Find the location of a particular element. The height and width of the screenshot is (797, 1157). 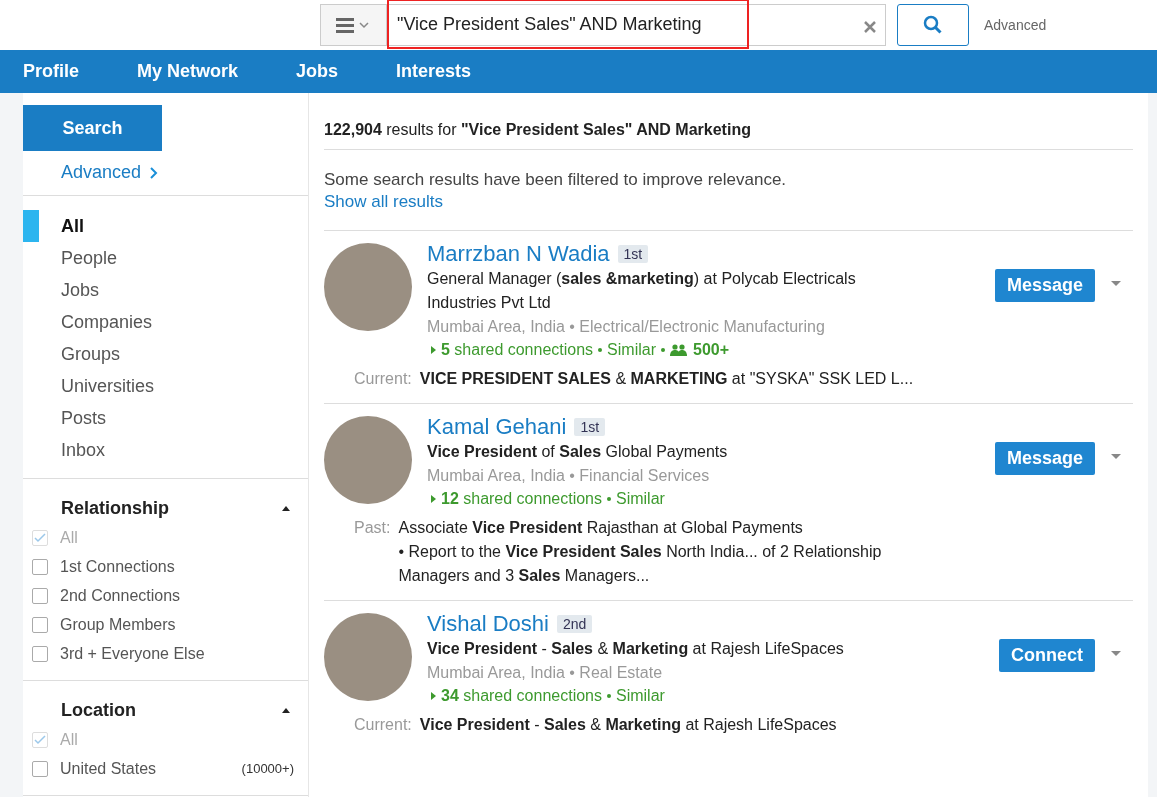

results-count: 122,904 results for "Vice President Sales" AND Marketing is located at coordinates (728, 121).